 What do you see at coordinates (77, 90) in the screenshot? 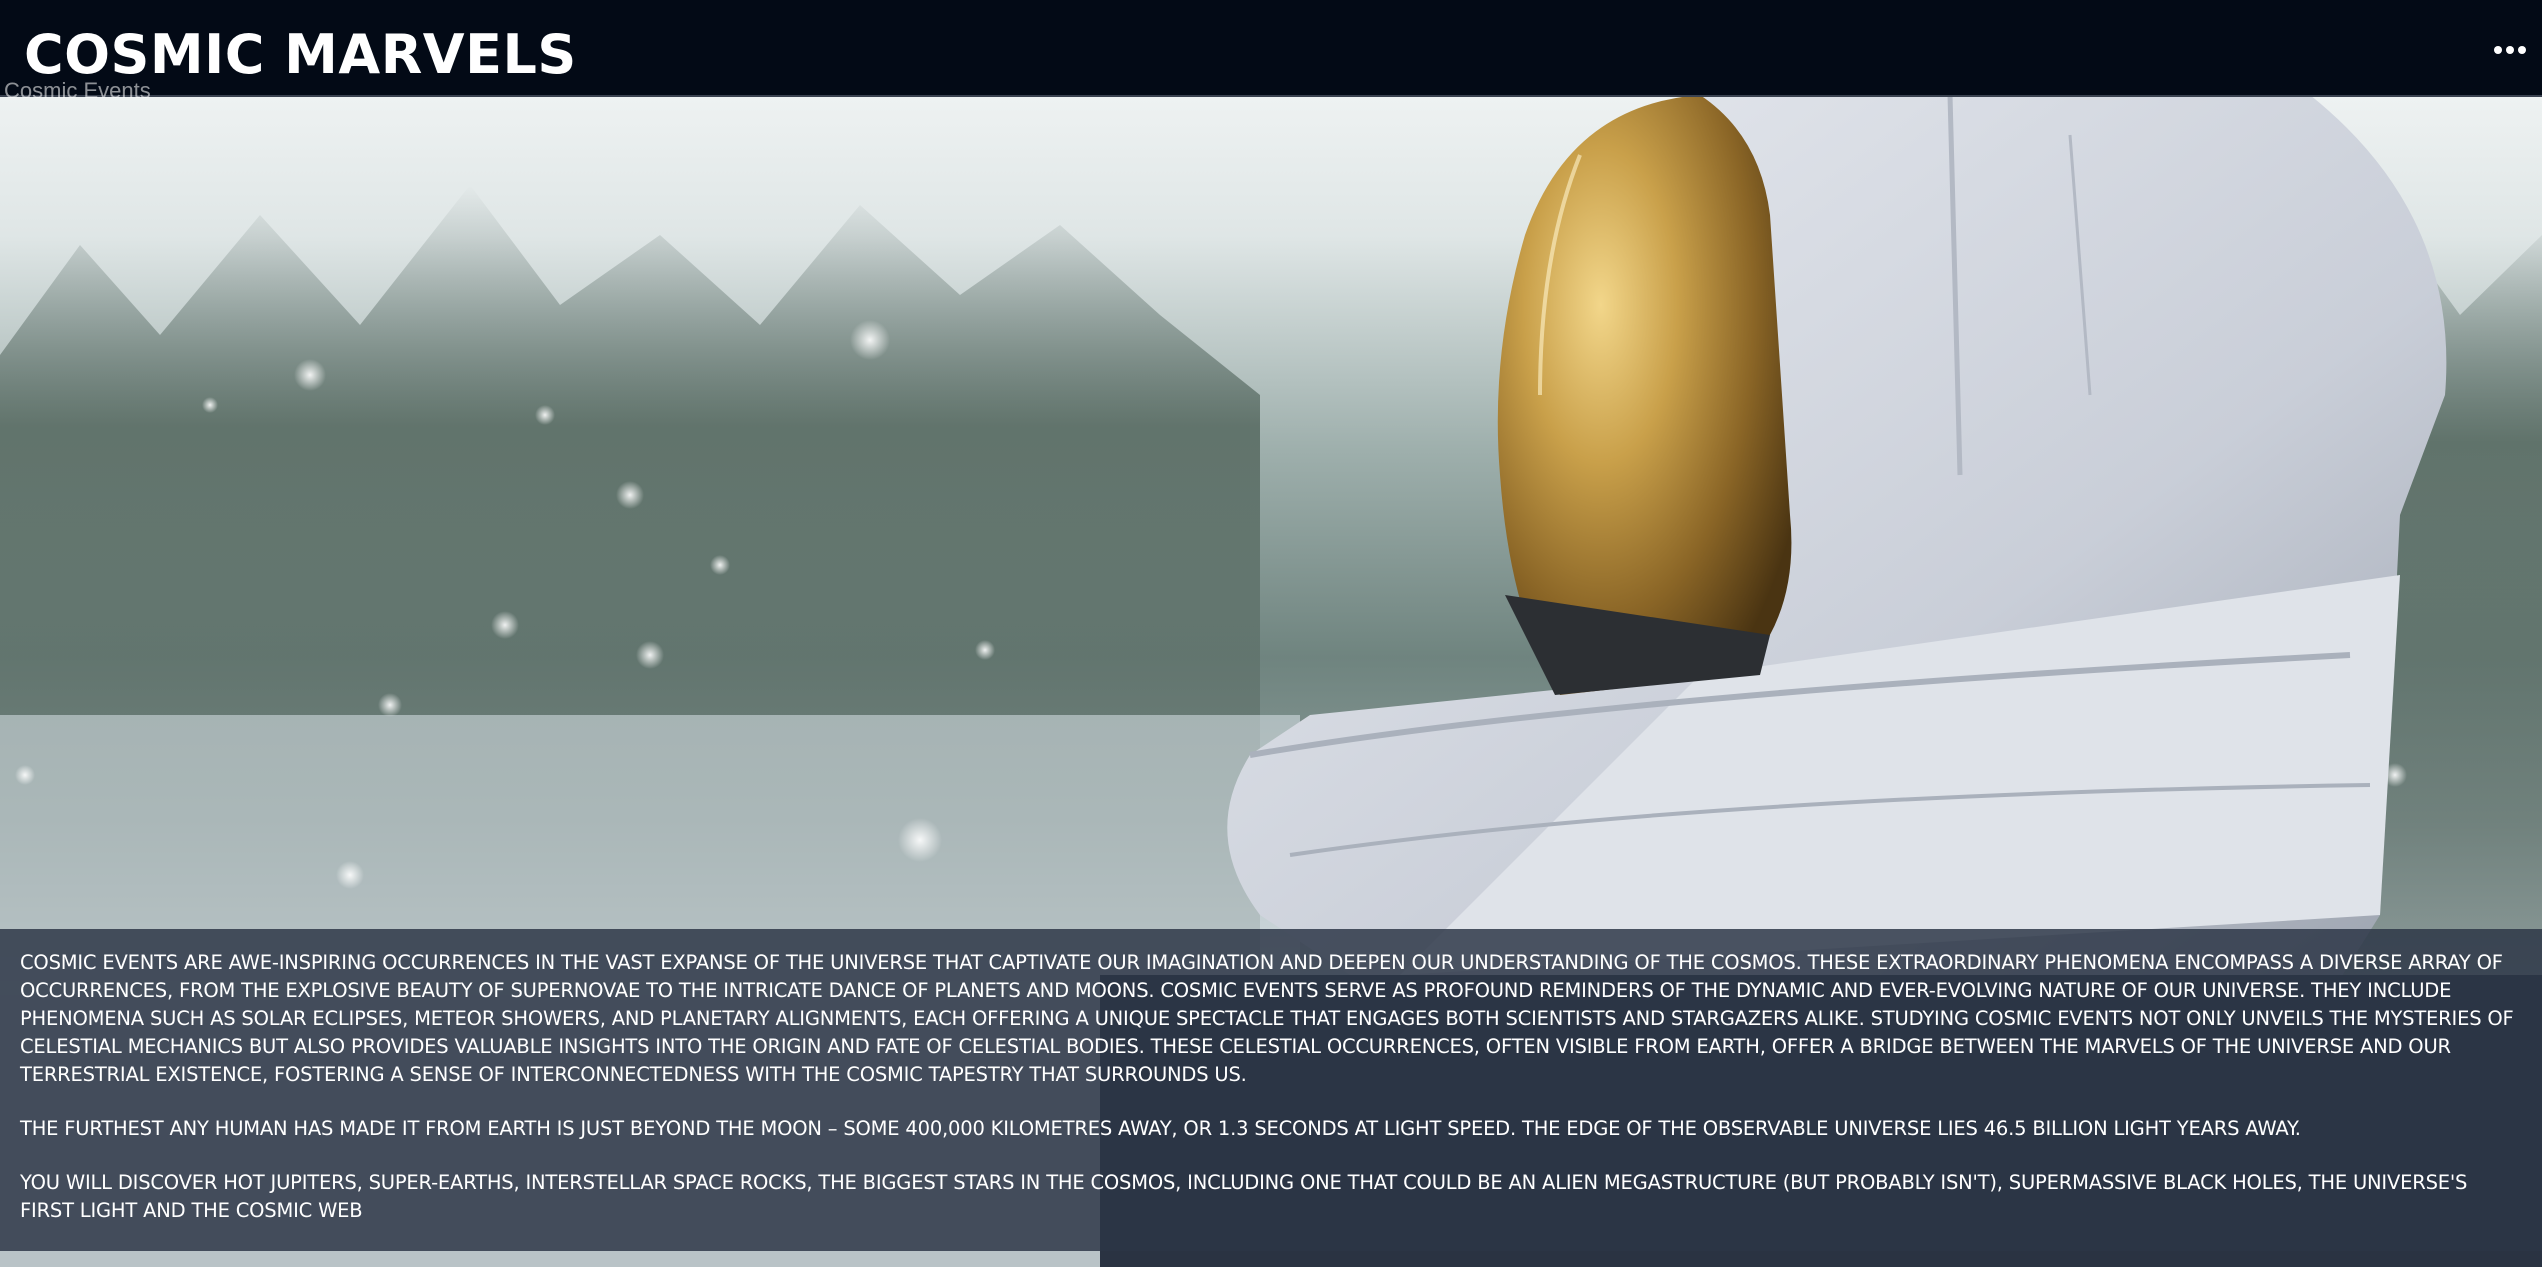
I see `breadcrumb: Cosmic Events` at bounding box center [77, 90].